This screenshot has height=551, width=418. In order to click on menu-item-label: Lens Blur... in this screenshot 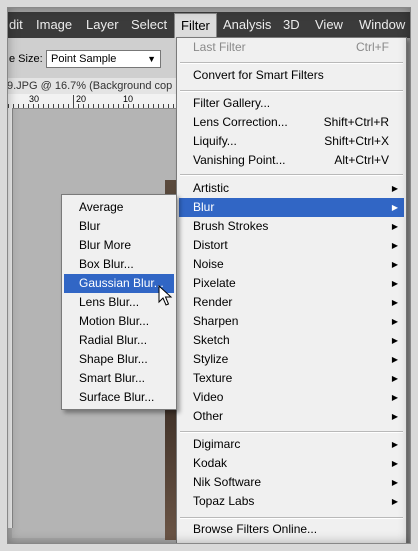, I will do `click(109, 302)`.